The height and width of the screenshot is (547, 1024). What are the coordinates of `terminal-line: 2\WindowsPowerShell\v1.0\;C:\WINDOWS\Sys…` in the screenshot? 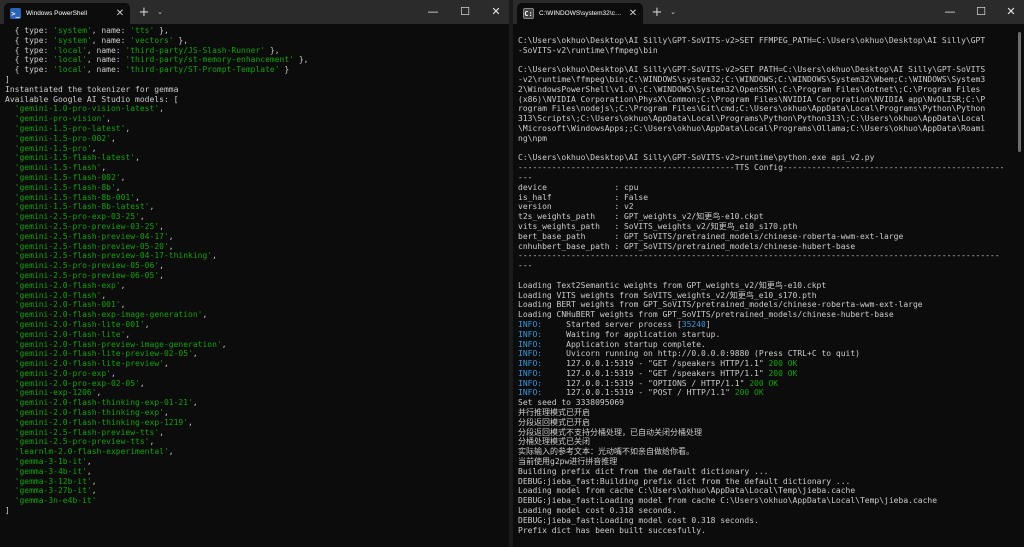 It's located at (764, 90).